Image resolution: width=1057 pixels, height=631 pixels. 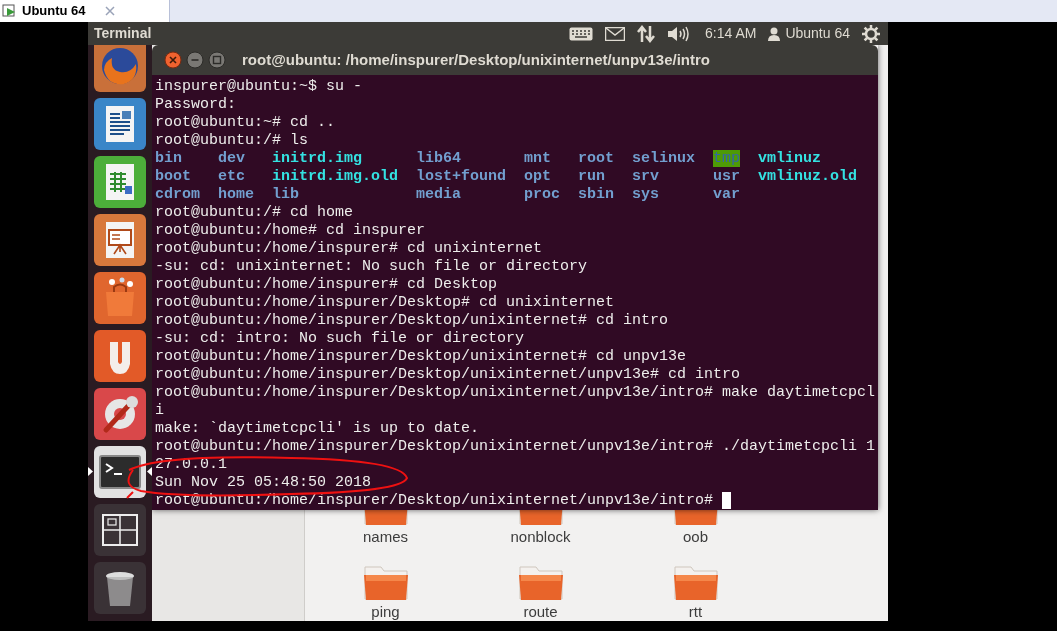 What do you see at coordinates (592, 176) in the screenshot?
I see `file-name: run` at bounding box center [592, 176].